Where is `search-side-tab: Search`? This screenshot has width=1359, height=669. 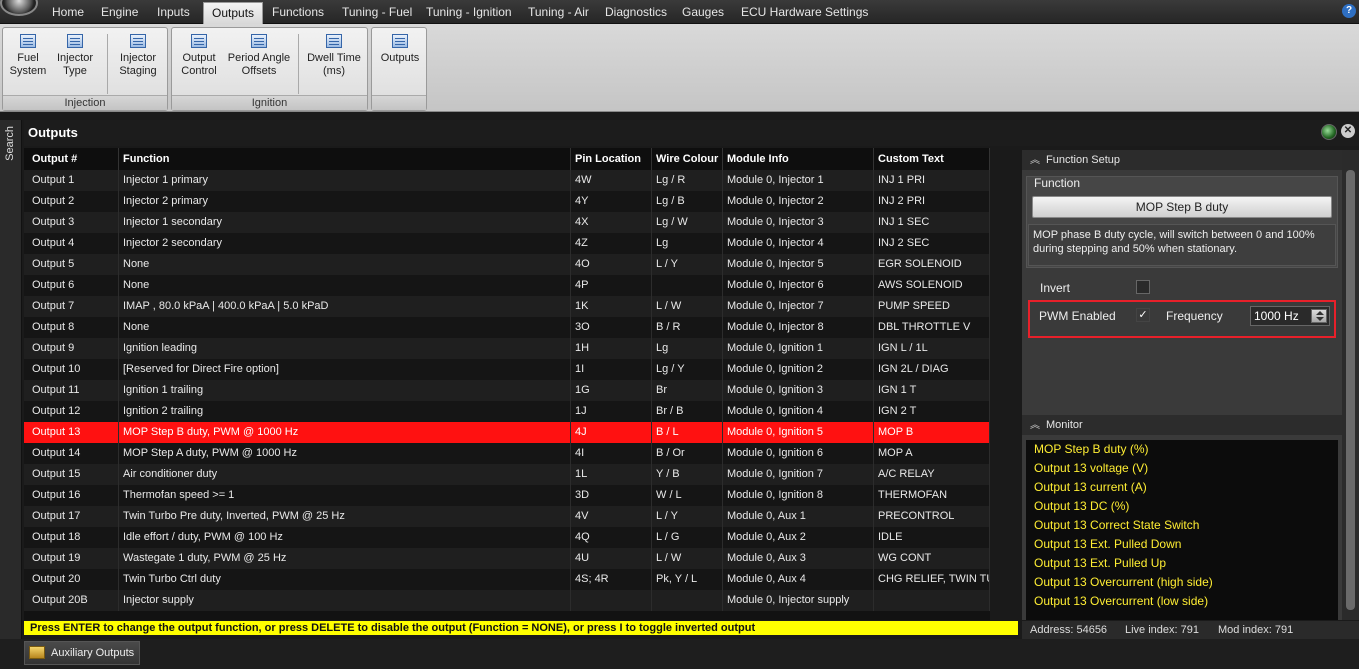
search-side-tab: Search is located at coordinates (11, 394).